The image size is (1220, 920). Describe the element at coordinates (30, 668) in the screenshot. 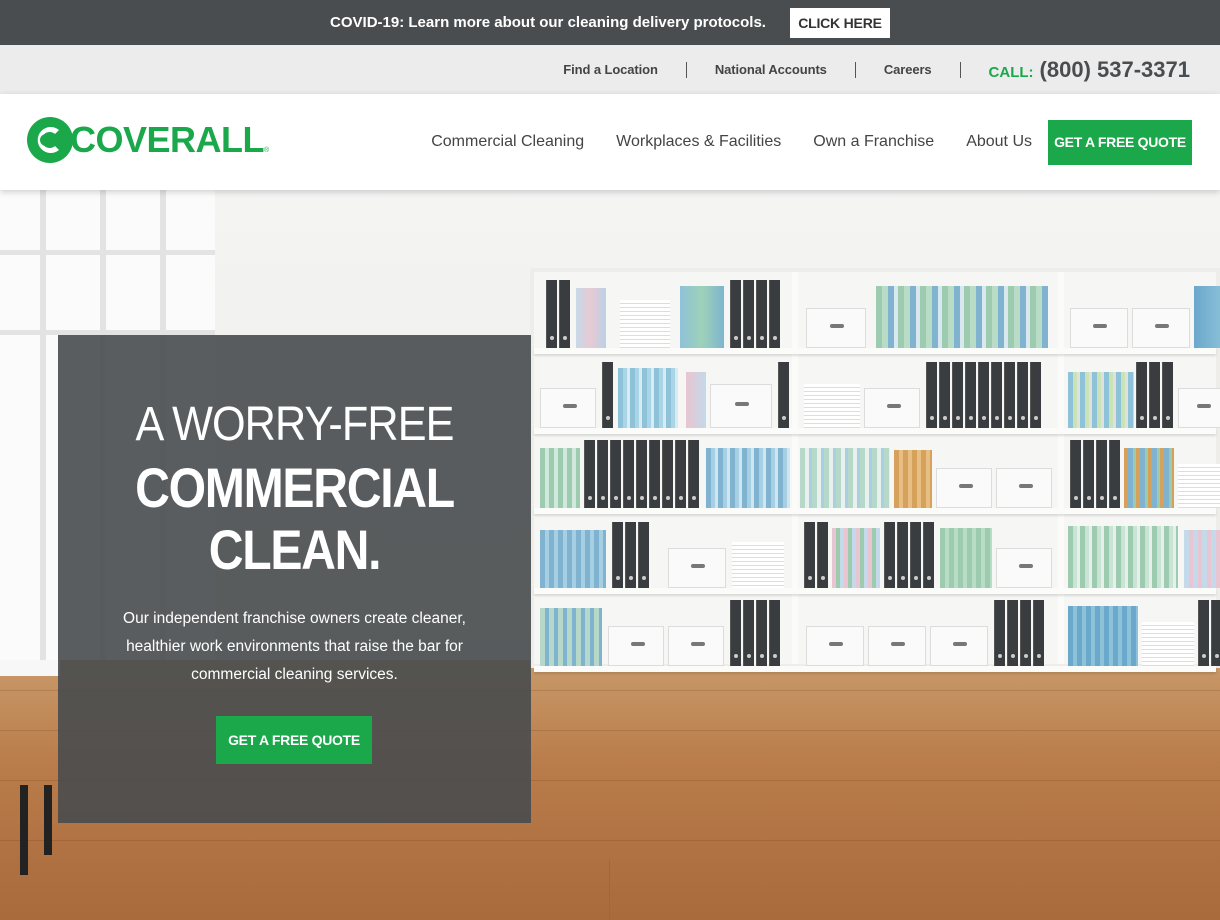

I see `hero-desk` at that location.